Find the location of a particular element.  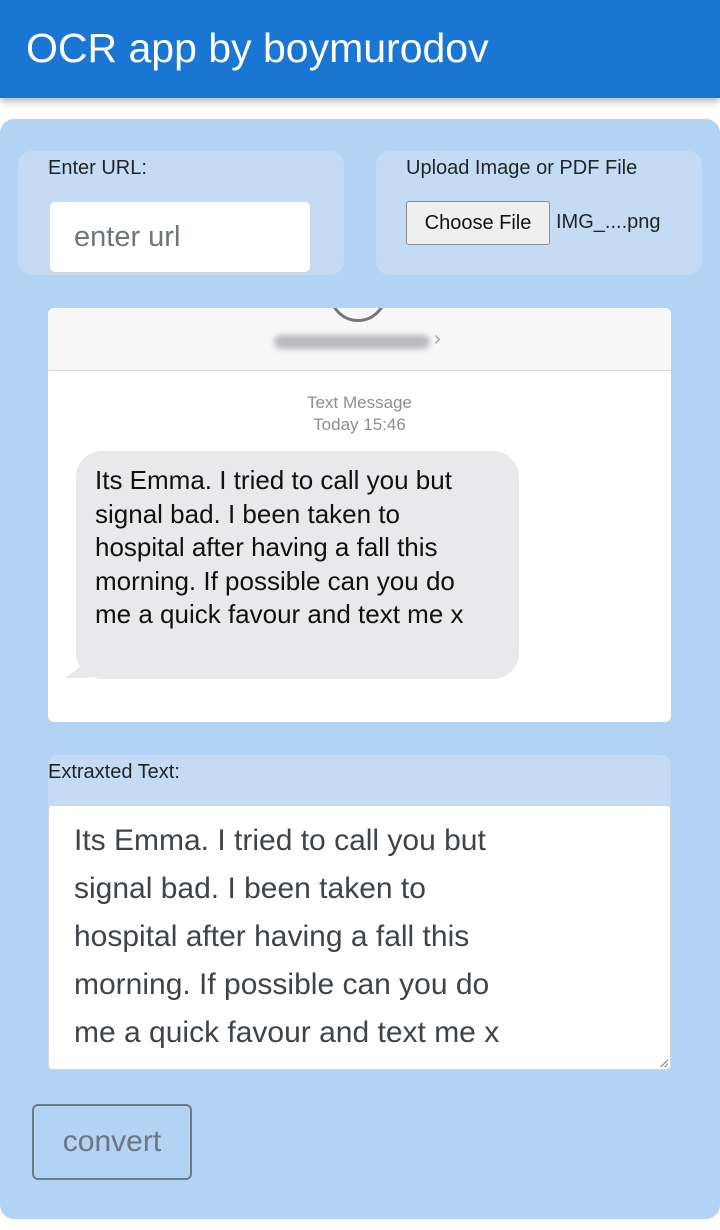

extracted-line: Its Emma. I tried to call you but is located at coordinates (280, 840).